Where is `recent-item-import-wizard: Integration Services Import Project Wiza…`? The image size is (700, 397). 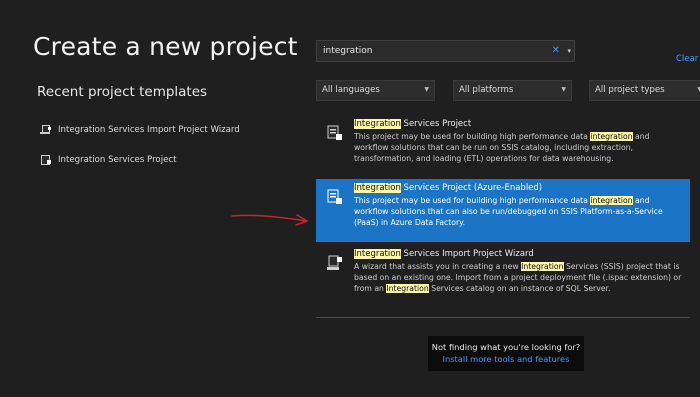
recent-item-import-wizard: Integration Services Import Project Wiza… is located at coordinates (140, 130).